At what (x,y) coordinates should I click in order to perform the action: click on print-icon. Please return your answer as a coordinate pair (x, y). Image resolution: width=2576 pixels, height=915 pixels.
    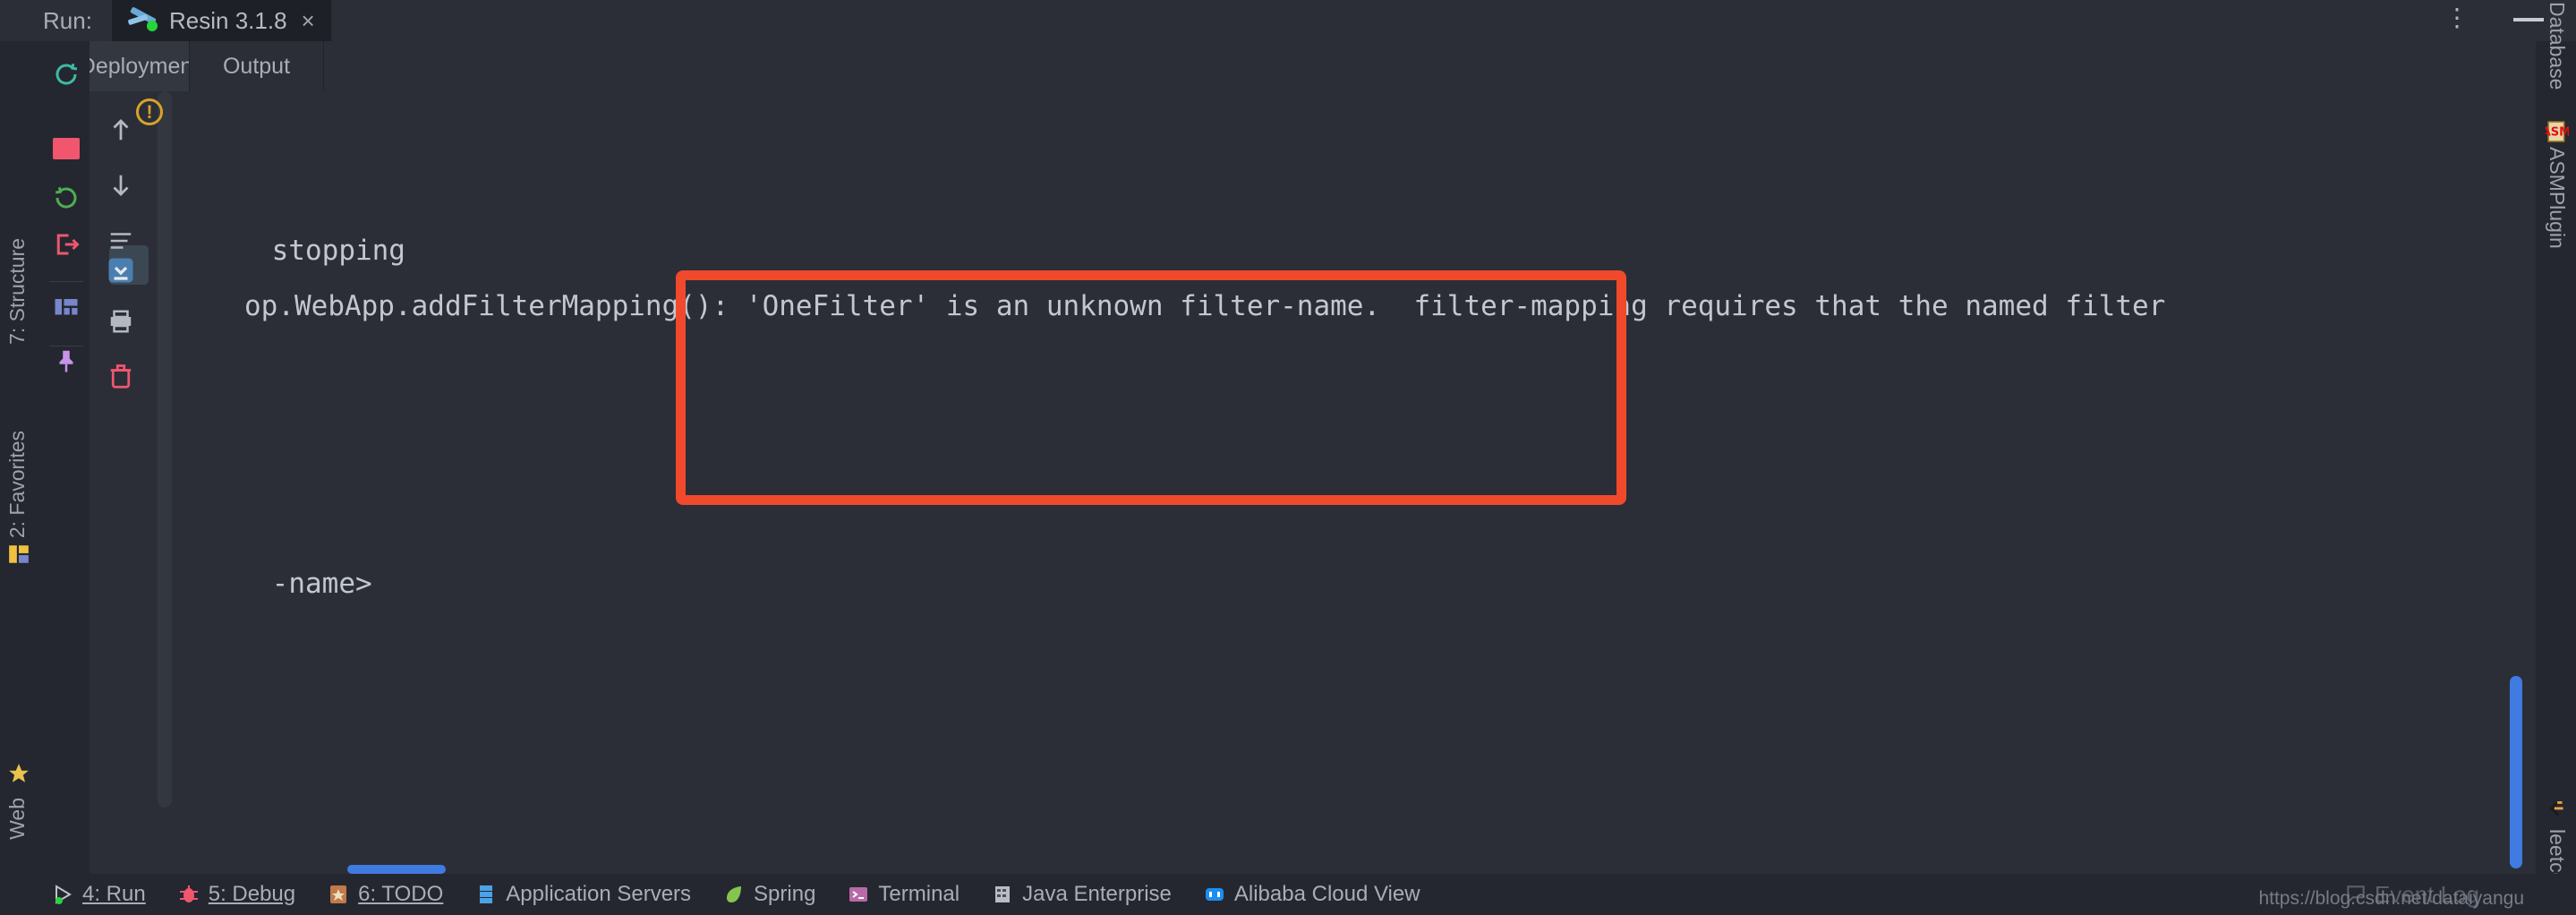
    Looking at the image, I should click on (120, 321).